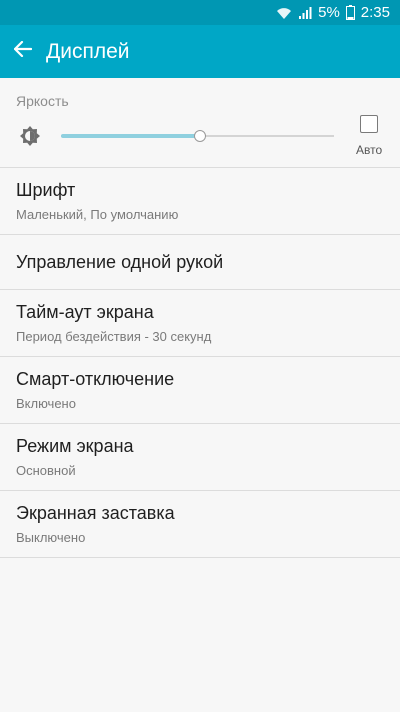 The width and height of the screenshot is (400, 712). I want to click on auto-brightness-toggle: Авто, so click(369, 136).